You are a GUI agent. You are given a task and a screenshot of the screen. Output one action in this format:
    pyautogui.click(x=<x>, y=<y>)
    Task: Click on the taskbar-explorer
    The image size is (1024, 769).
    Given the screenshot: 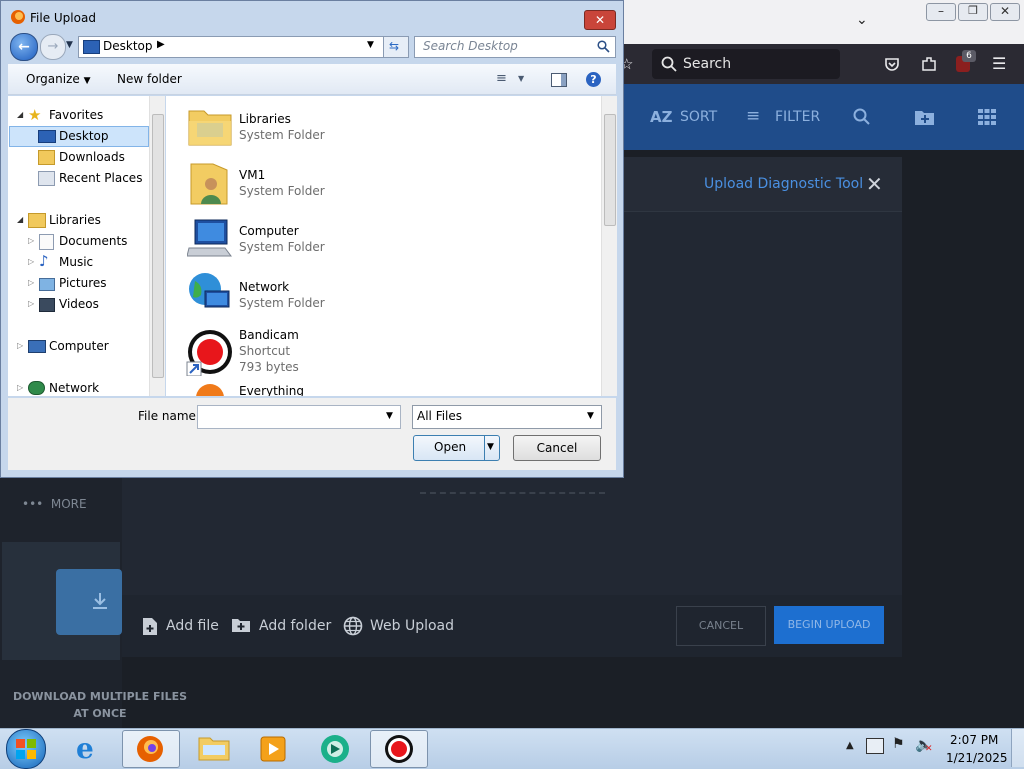 What is the action you would take?
    pyautogui.click(x=214, y=748)
    